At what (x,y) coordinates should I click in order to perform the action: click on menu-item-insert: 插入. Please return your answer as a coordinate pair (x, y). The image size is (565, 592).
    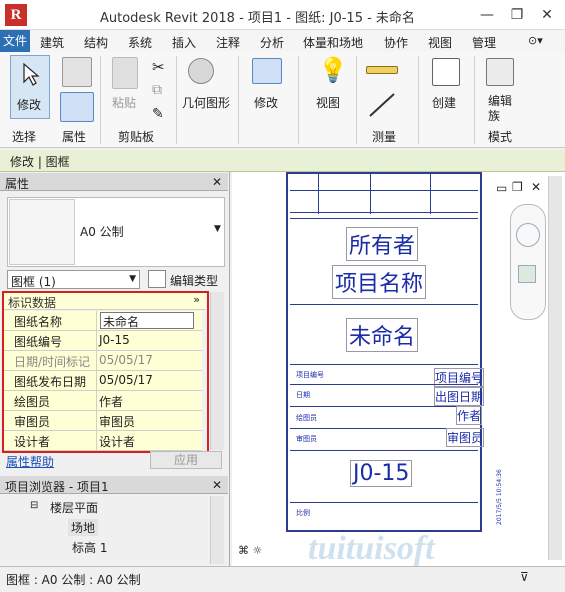
    Looking at the image, I should click on (184, 42).